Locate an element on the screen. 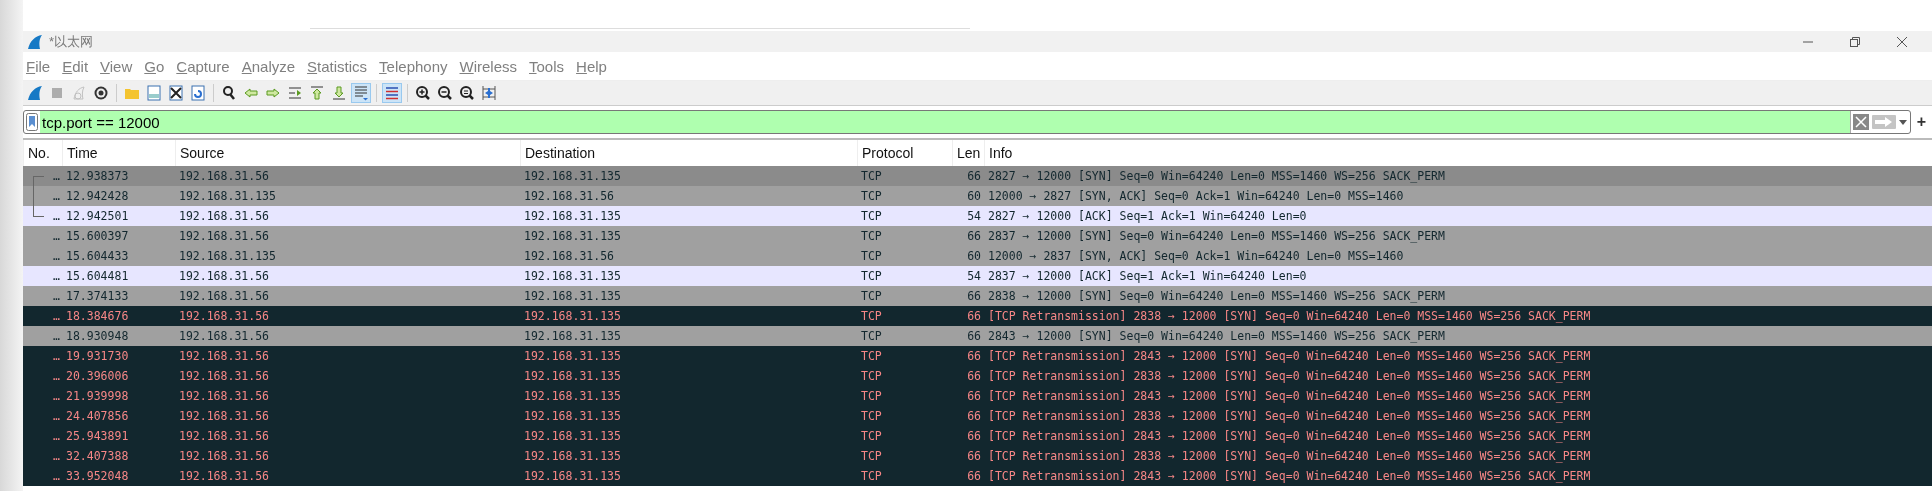  save-file-icon is located at coordinates (154, 93).